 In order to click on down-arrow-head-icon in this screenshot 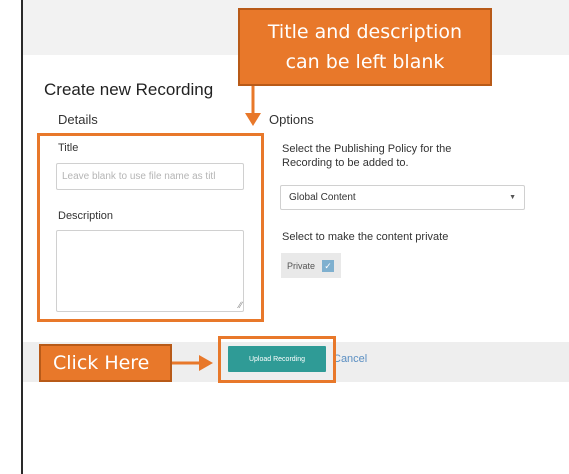, I will do `click(253, 119)`.